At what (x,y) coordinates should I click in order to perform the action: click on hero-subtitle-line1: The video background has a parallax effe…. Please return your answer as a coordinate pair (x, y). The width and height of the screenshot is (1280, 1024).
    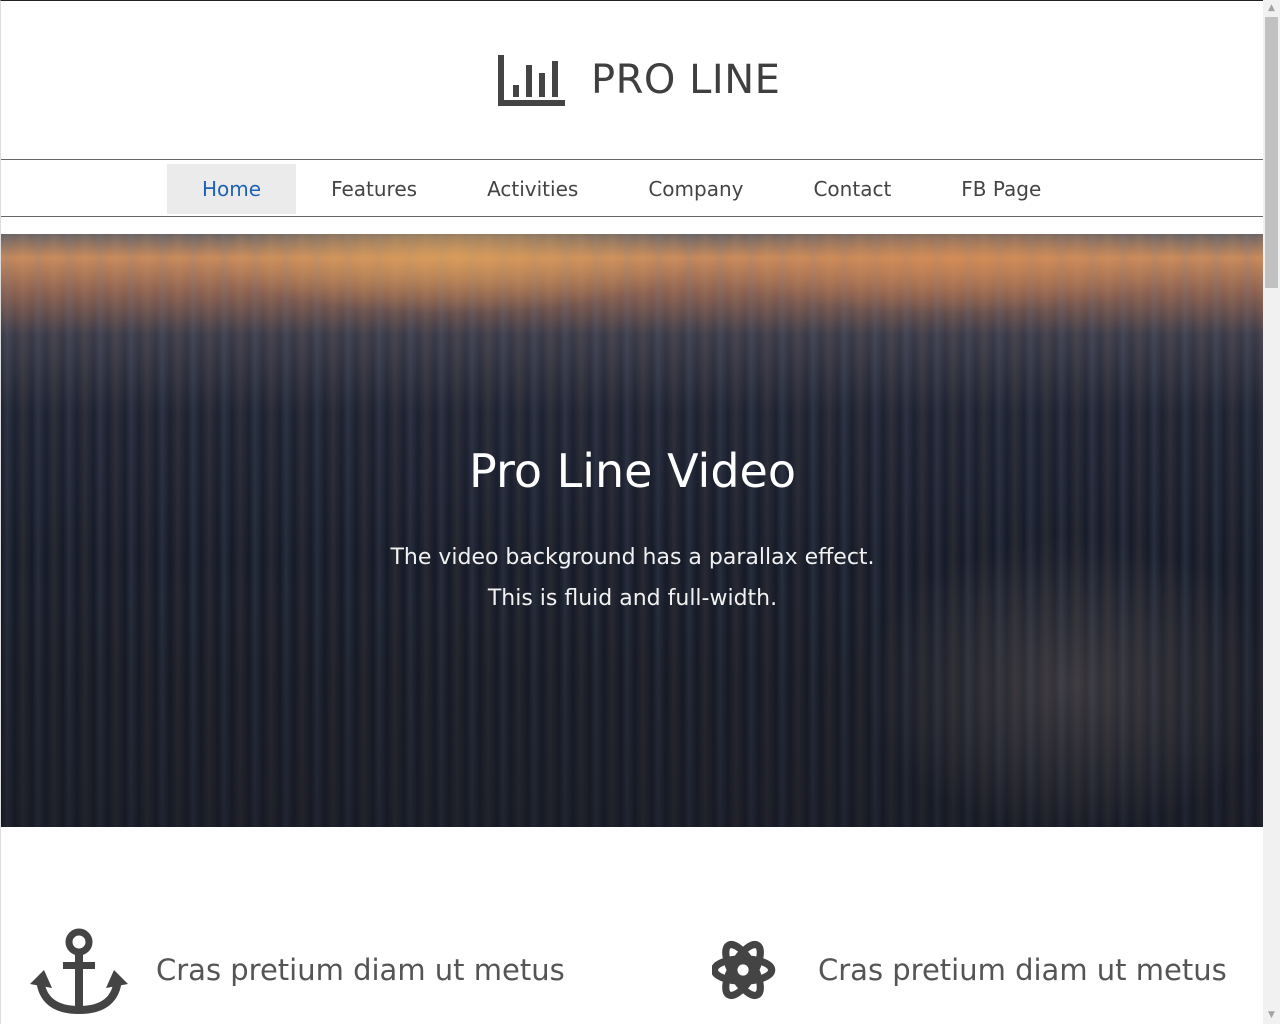
    Looking at the image, I should click on (632, 557).